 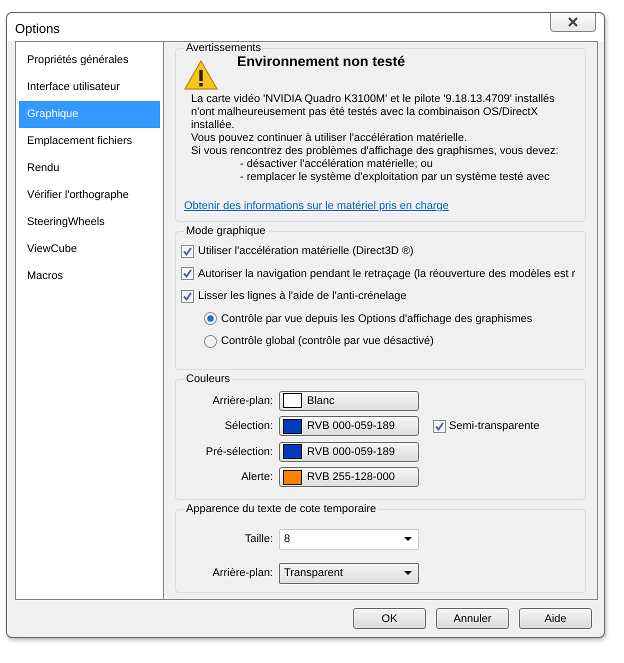 I want to click on warning-text: Vous pouvez continuer à utiliser l'accélération matérielle., so click(x=329, y=138).